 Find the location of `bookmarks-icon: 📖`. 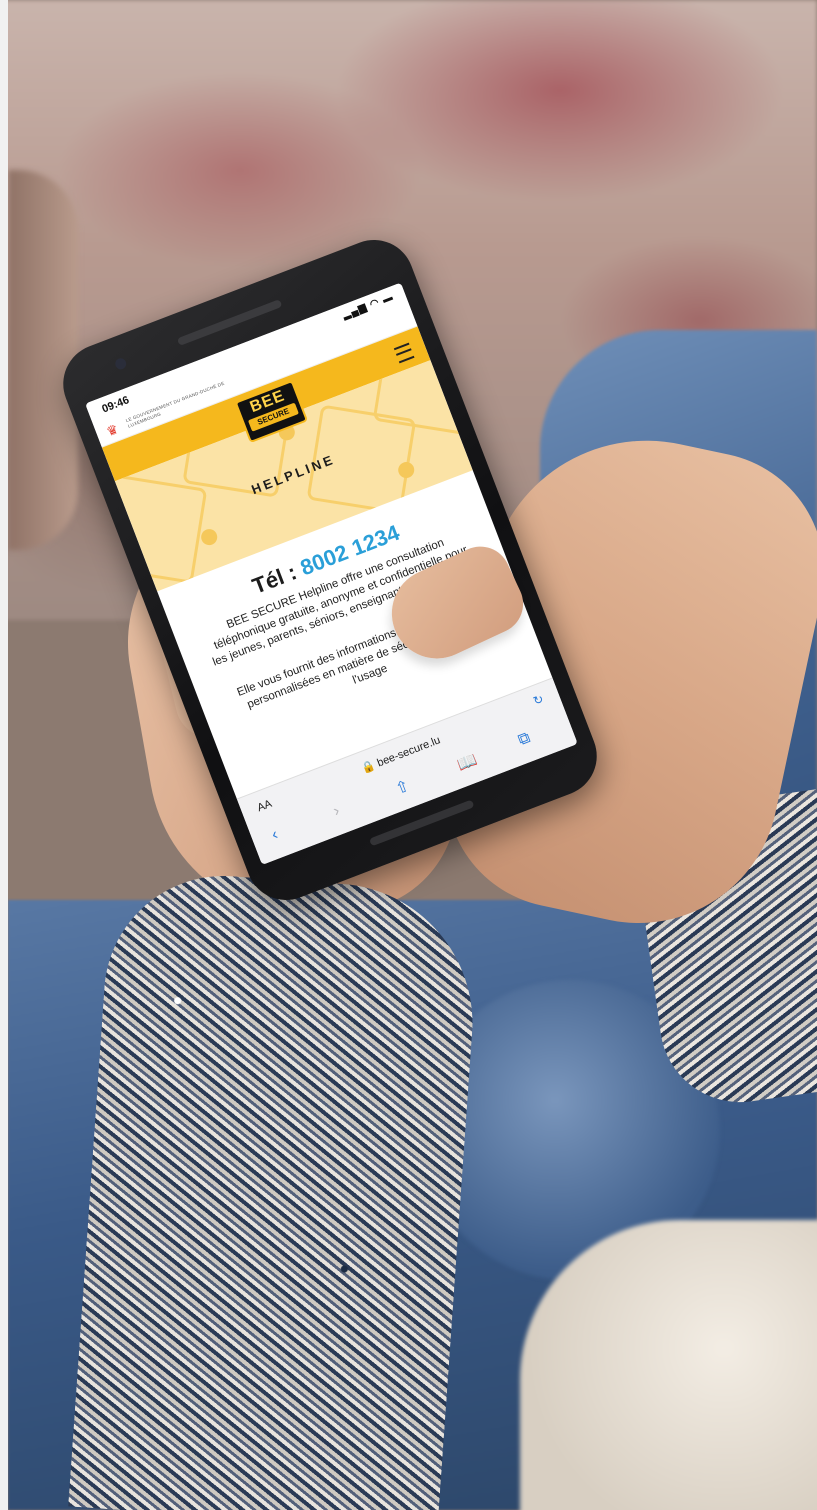

bookmarks-icon: 📖 is located at coordinates (467, 763).